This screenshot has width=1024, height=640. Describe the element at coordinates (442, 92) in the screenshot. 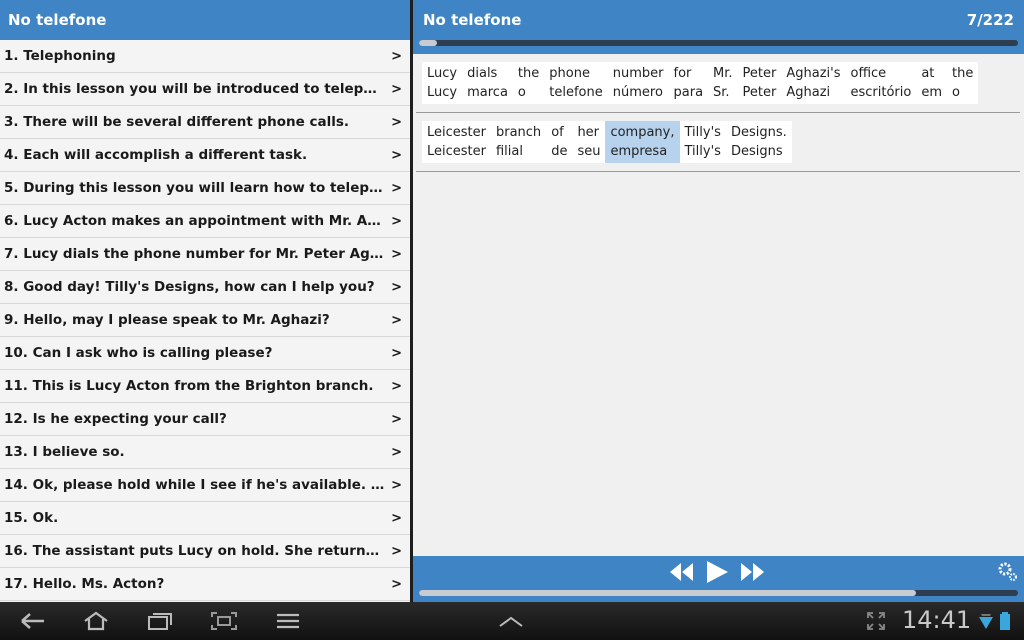

I see `translated-word: Lucy` at that location.